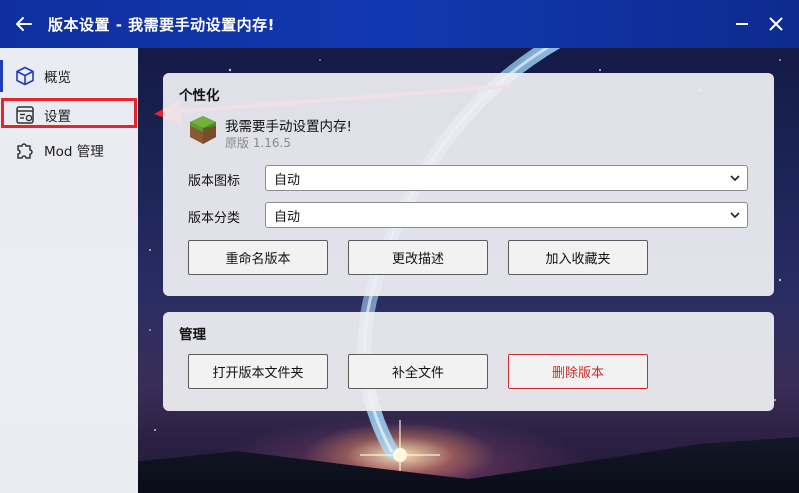 This screenshot has height=493, width=799. What do you see at coordinates (578, 371) in the screenshot?
I see `delete-version-button: 删除版本` at bounding box center [578, 371].